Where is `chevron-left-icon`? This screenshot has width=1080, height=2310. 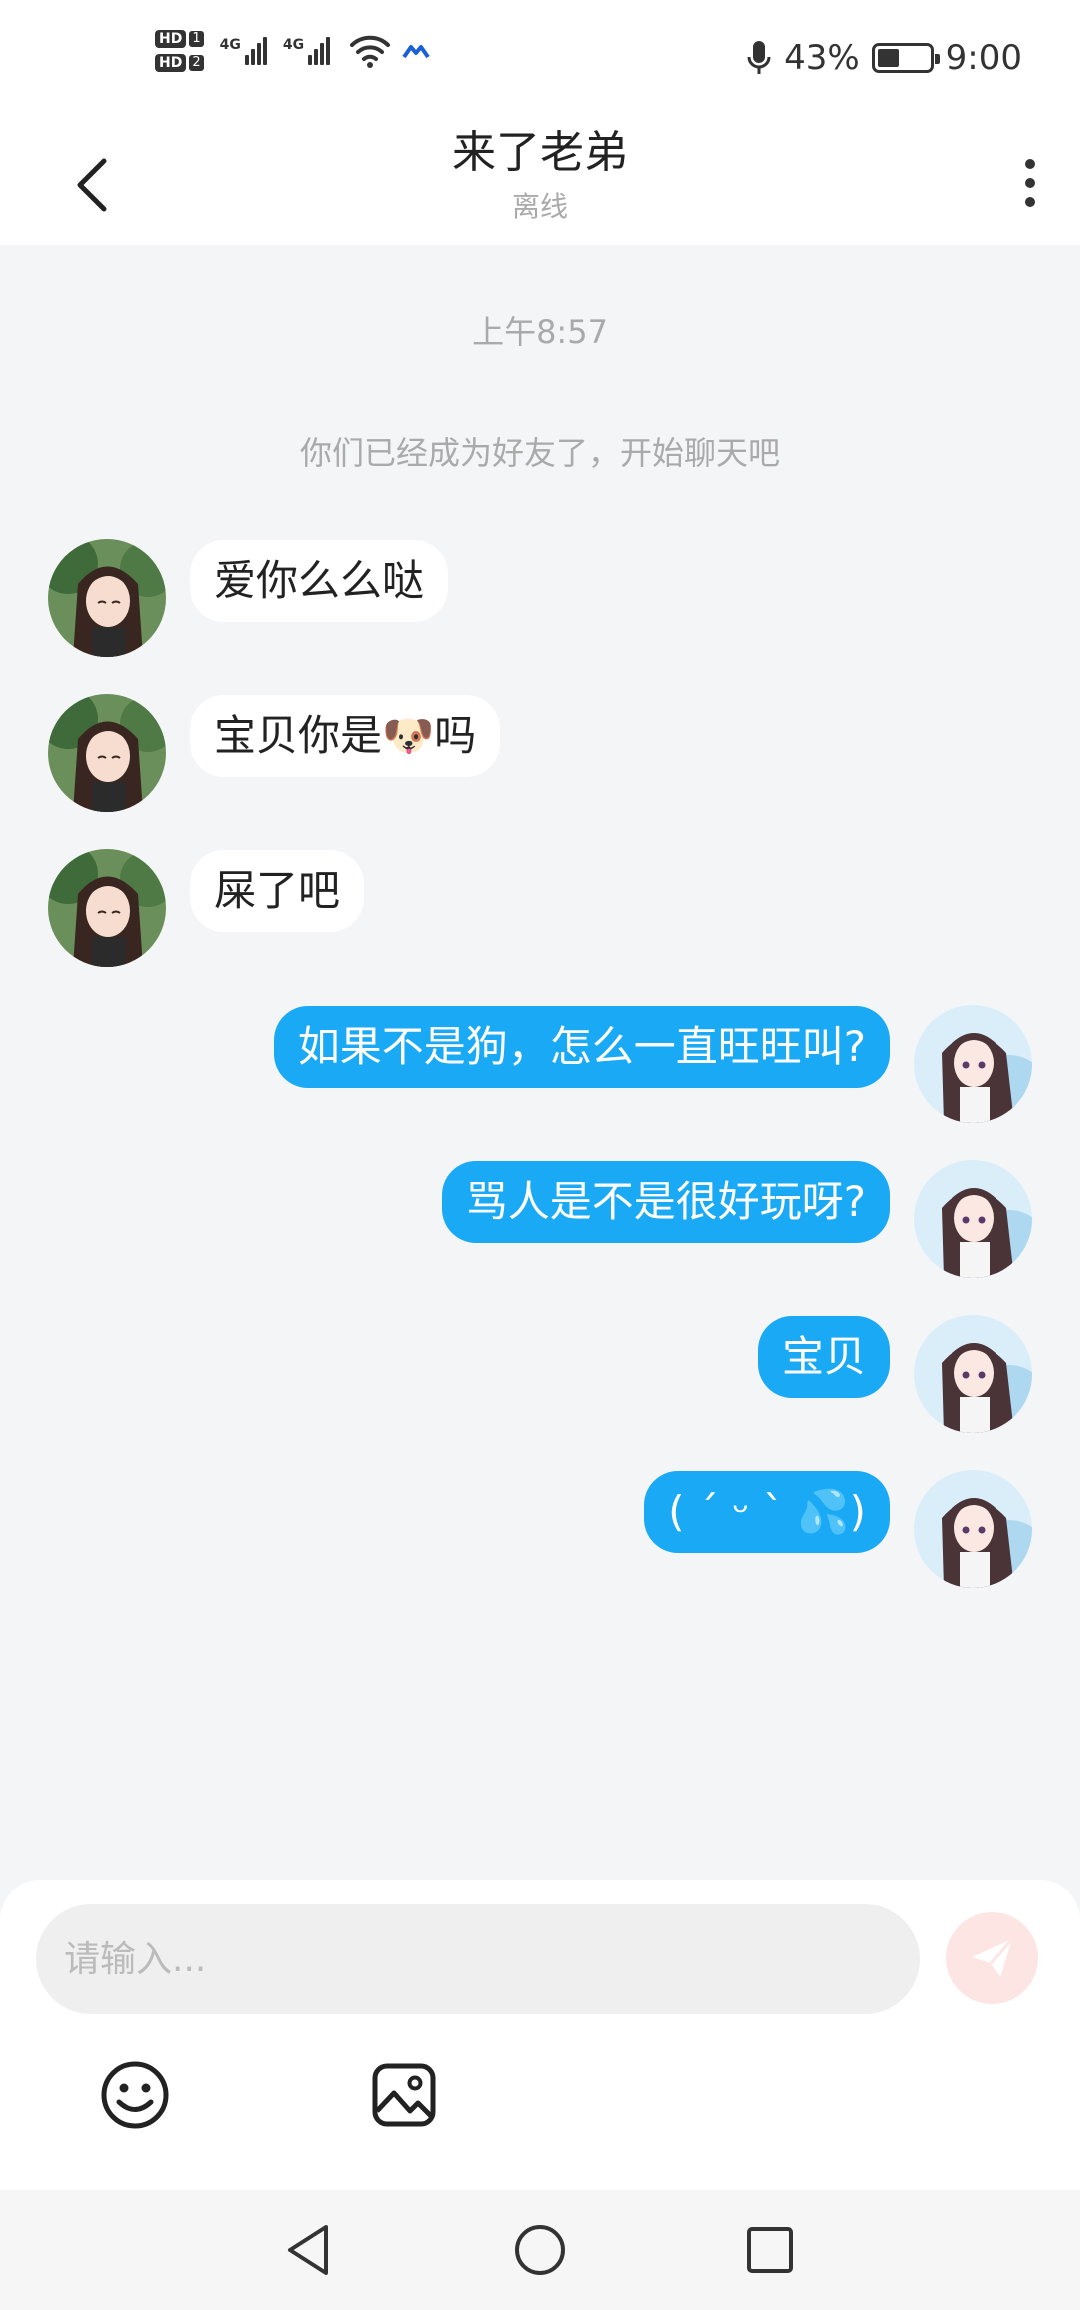 chevron-left-icon is located at coordinates (92, 185).